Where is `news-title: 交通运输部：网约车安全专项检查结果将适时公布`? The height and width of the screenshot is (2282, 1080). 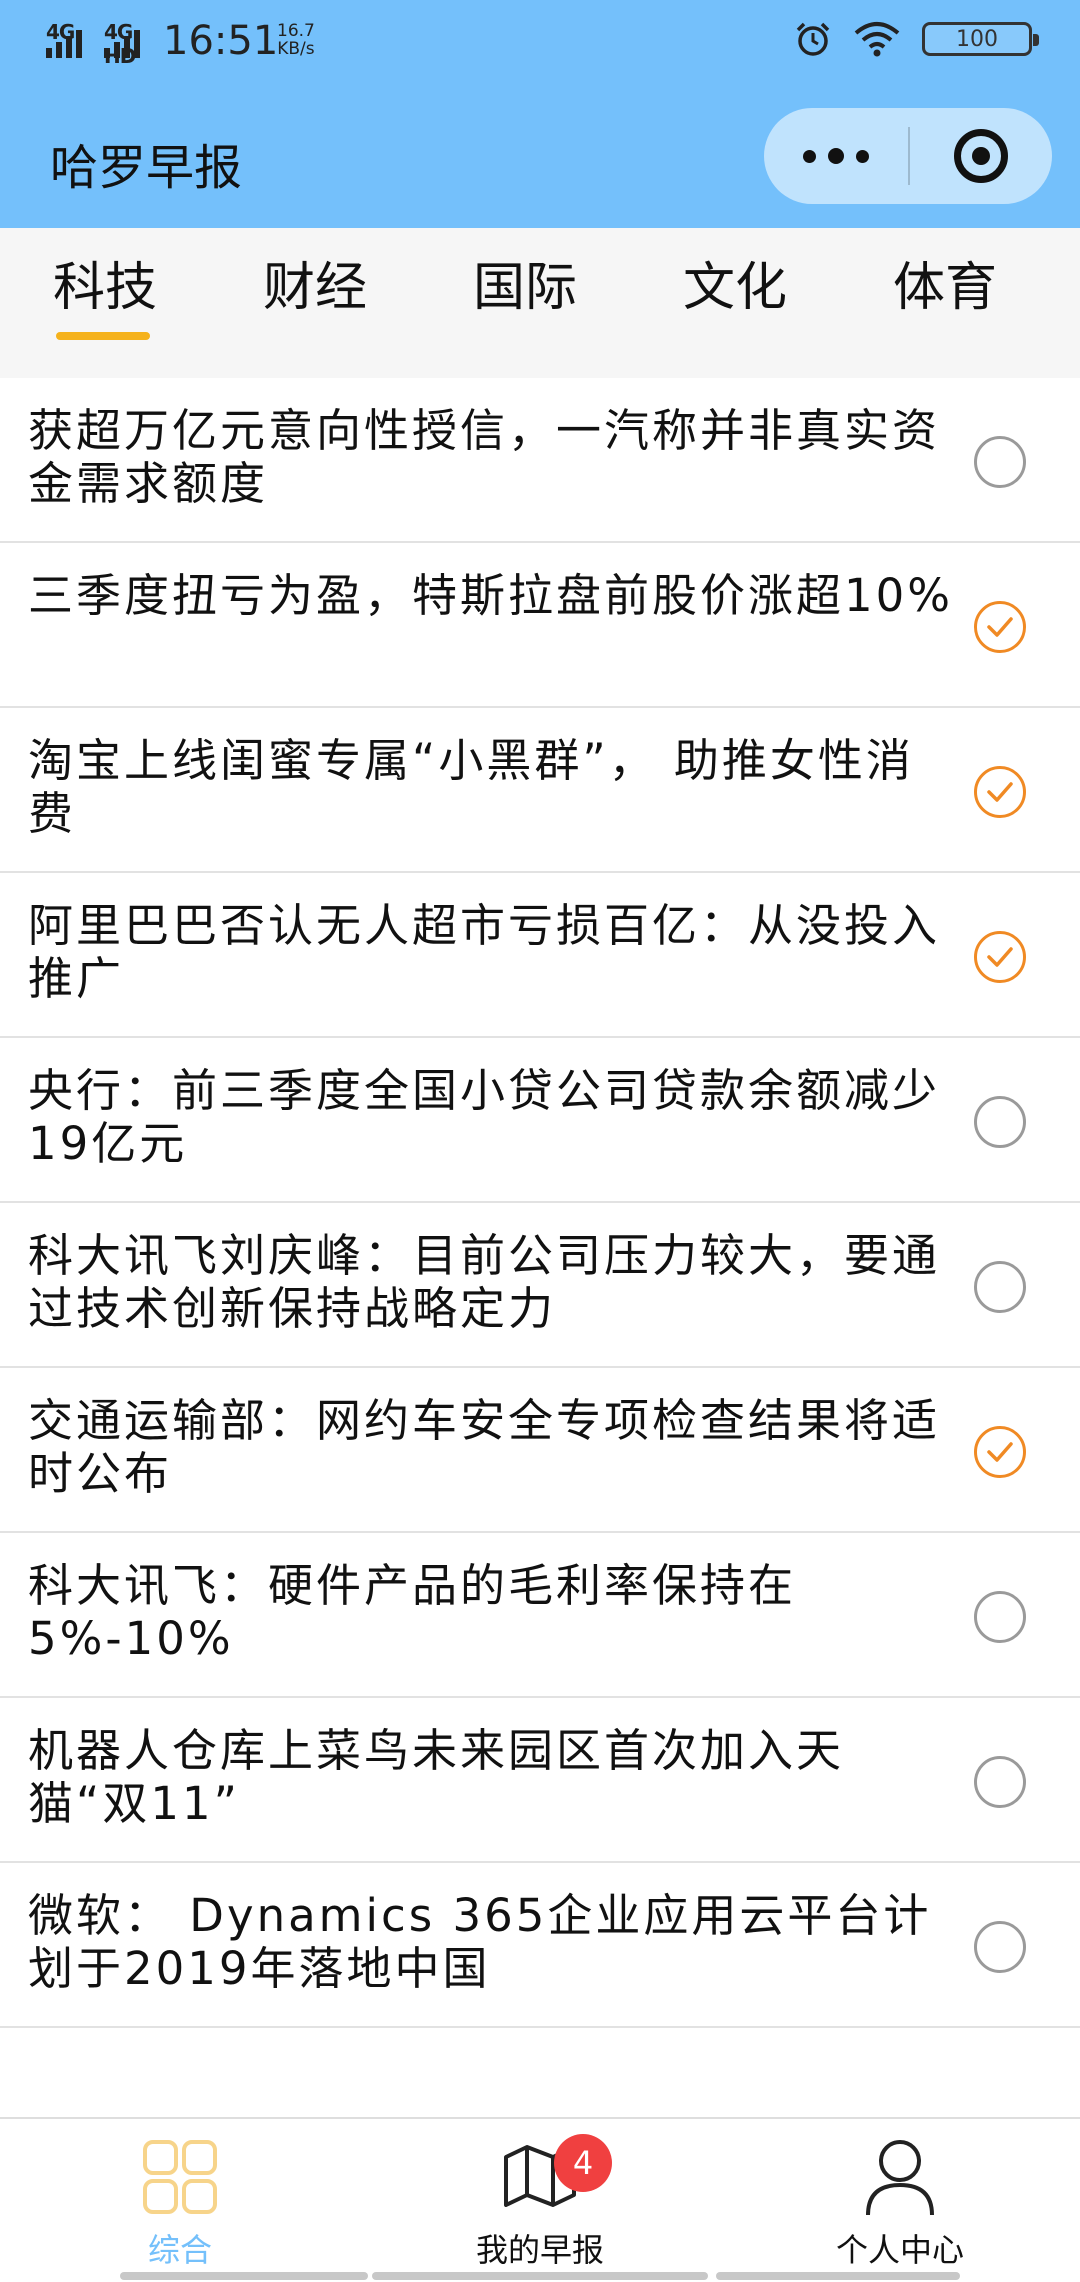
news-title: 交通运输部：网约车安全专项检查结果将适时公布 is located at coordinates (484, 1447).